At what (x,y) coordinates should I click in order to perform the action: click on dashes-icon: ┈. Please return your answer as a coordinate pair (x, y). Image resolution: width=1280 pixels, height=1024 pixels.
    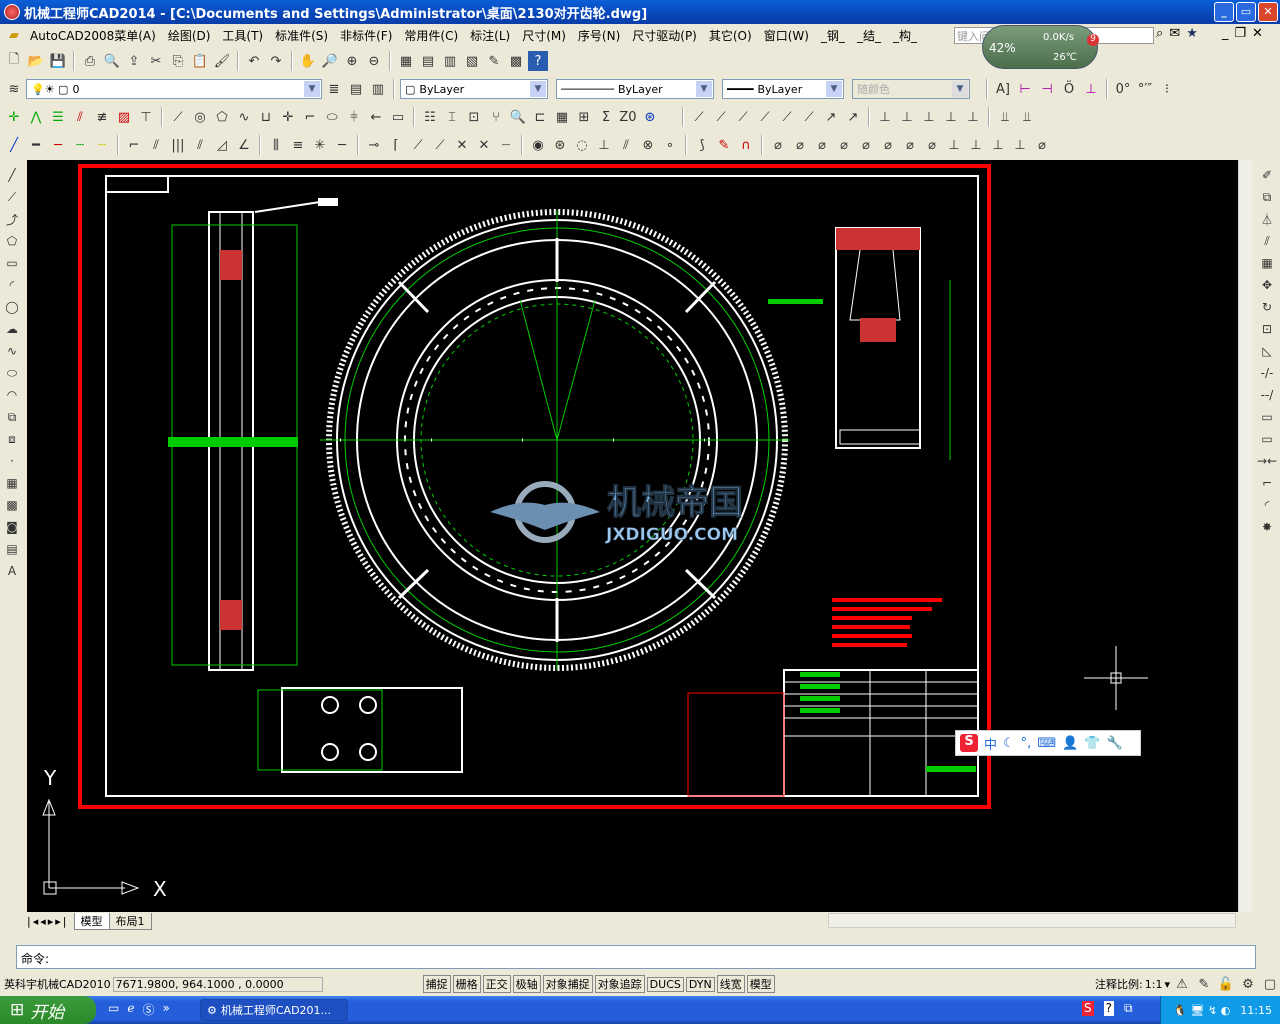
    Looking at the image, I should click on (506, 145).